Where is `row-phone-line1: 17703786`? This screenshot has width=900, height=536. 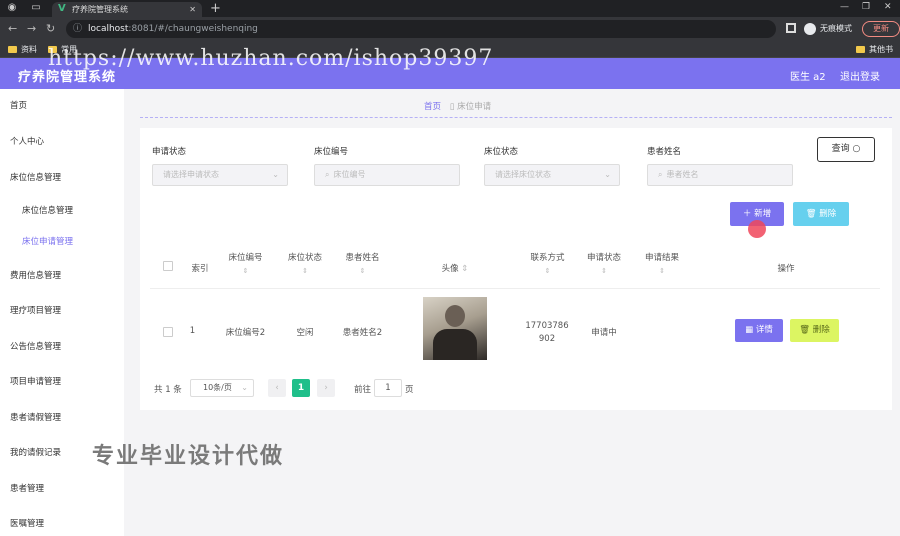 row-phone-line1: 17703786 is located at coordinates (547, 326).